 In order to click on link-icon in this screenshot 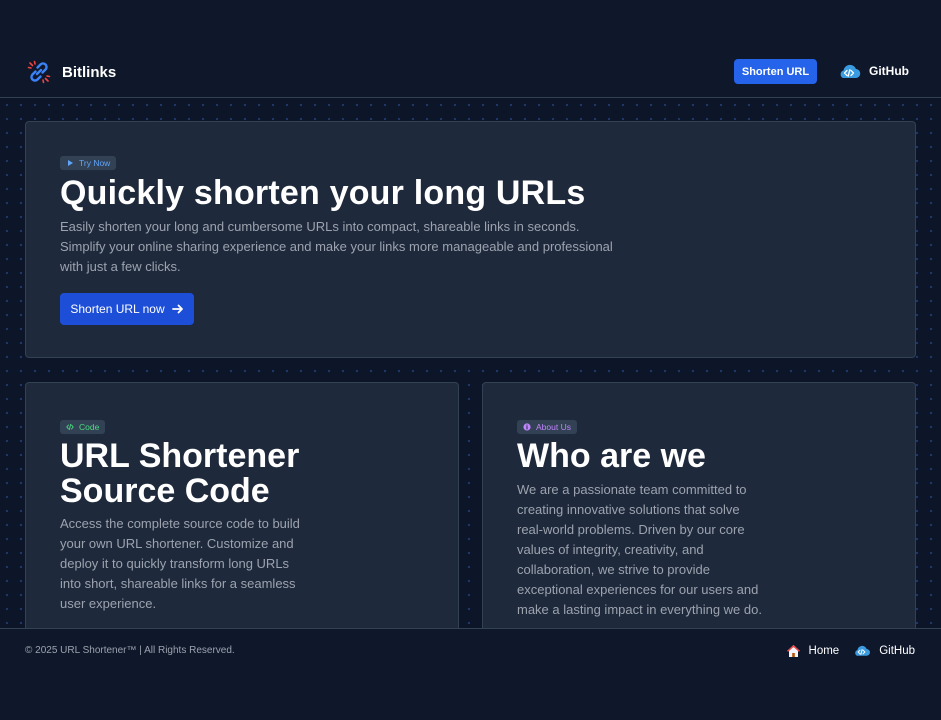, I will do `click(39, 72)`.